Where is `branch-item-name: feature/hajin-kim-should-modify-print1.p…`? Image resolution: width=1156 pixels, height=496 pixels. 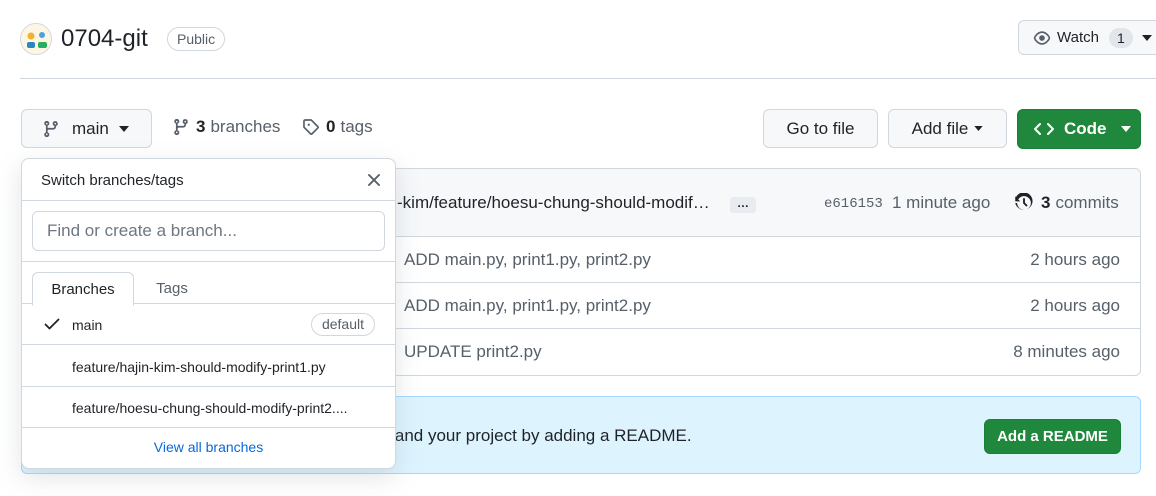 branch-item-name: feature/hajin-kim-should-modify-print1.p… is located at coordinates (199, 367).